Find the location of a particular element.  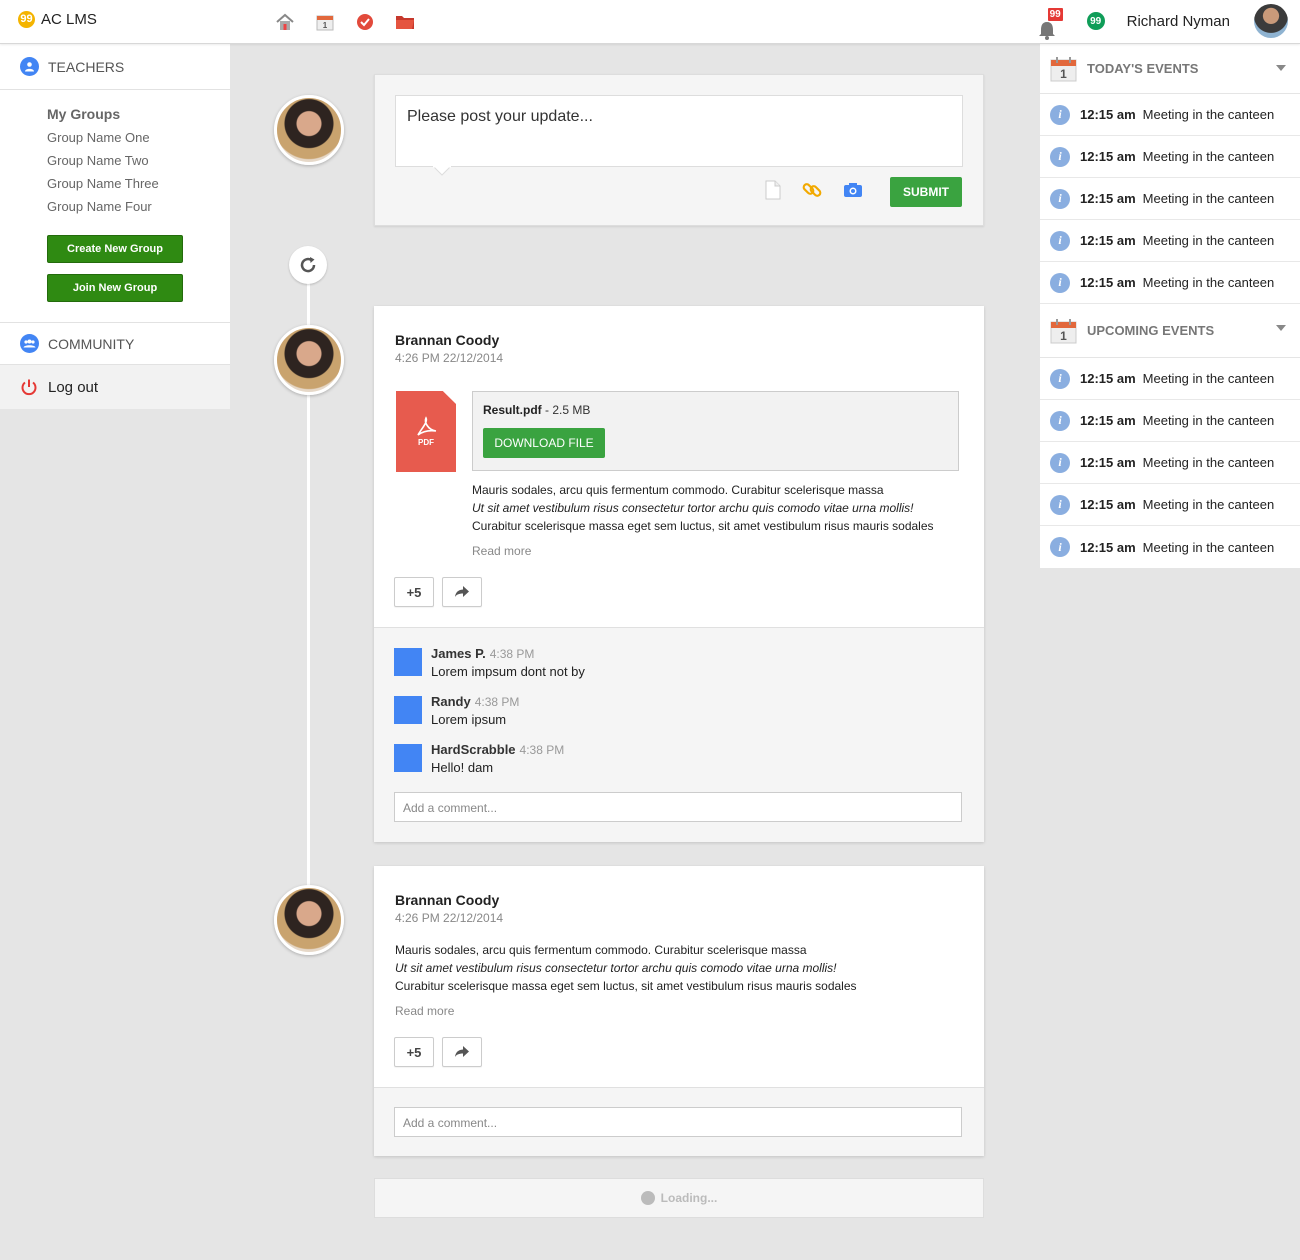

create-group-button: Create New Group is located at coordinates (115, 249).